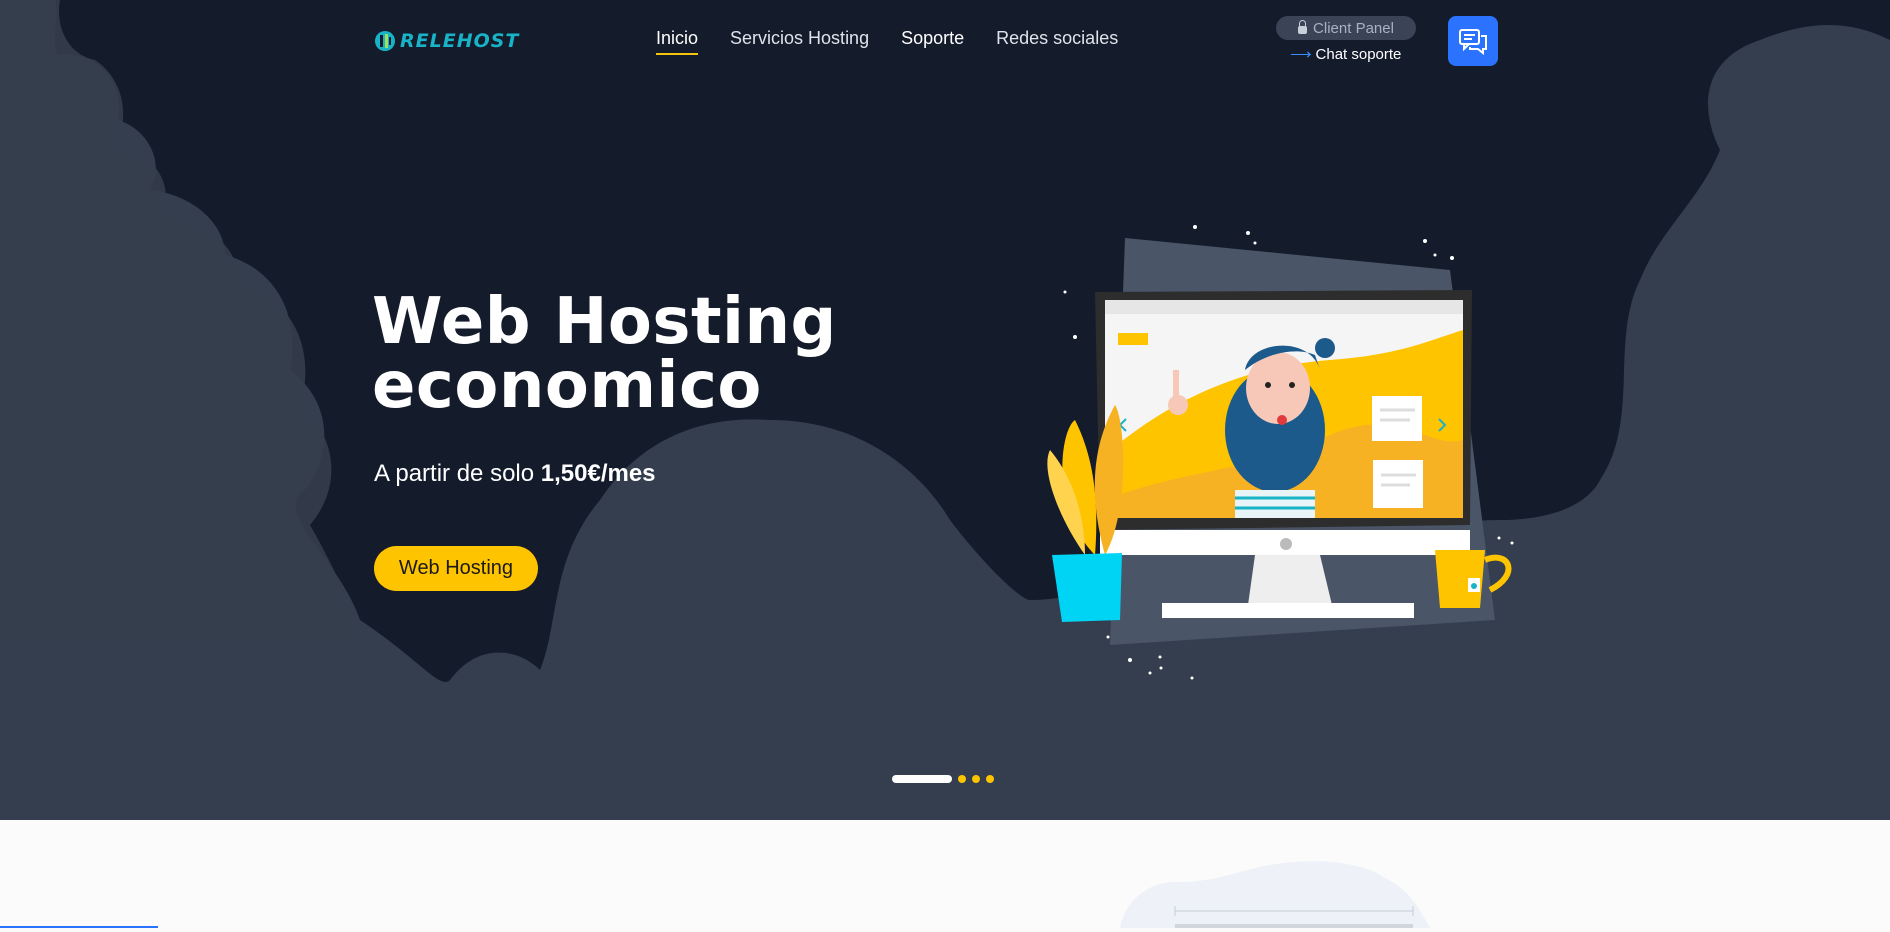  Describe the element at coordinates (456, 568) in the screenshot. I see `web-hosting-button: Web Hosting` at that location.